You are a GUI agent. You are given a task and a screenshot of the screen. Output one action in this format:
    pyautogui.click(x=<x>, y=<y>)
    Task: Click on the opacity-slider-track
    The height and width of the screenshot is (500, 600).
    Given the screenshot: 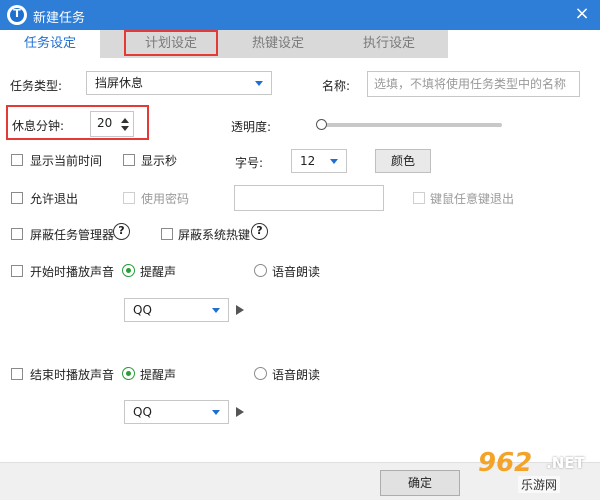 What is the action you would take?
    pyautogui.click(x=414, y=125)
    